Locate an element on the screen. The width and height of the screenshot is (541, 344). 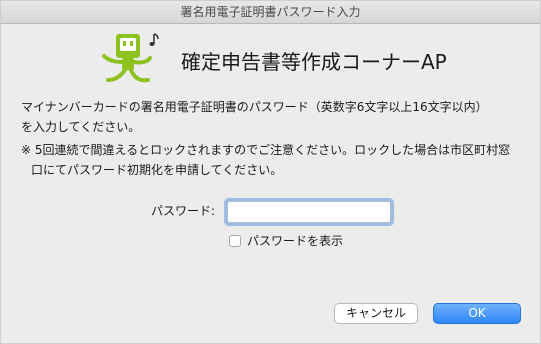
password-label: パスワード: is located at coordinates (183, 211).